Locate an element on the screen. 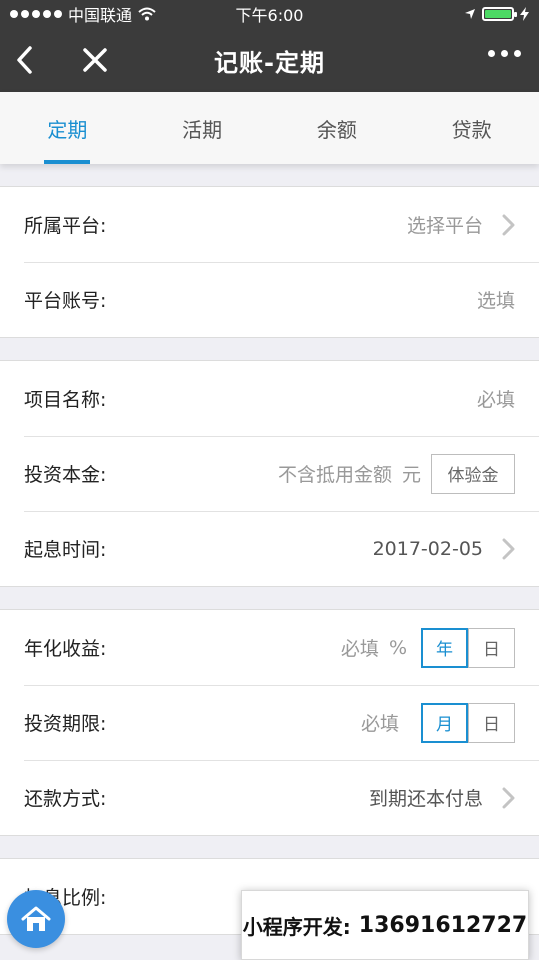 Image resolution: width=539 pixels, height=960 pixels. nav-bar: 记账-定期 is located at coordinates (269, 60).